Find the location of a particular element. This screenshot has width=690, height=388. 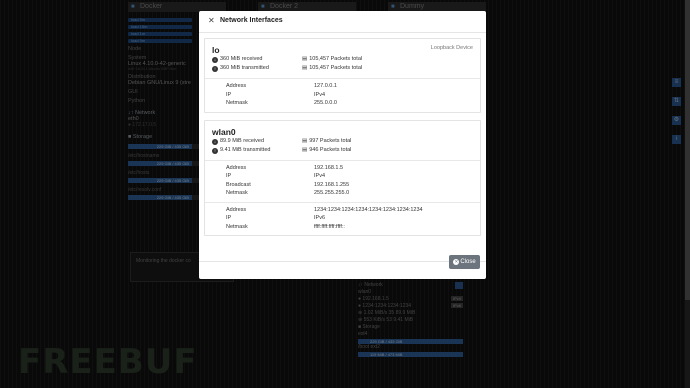

received-row: ↓ 89.9 MiB received ▤ 997 Packets total is located at coordinates (346, 142).